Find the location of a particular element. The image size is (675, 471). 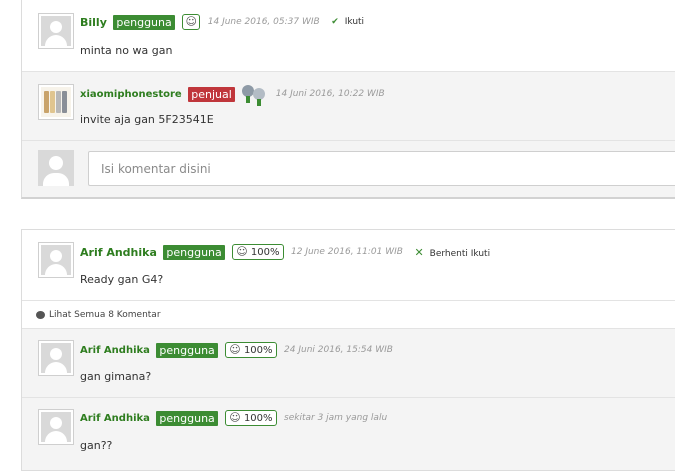

unfollow-label: Berhenti Ikuti is located at coordinates (460, 253).